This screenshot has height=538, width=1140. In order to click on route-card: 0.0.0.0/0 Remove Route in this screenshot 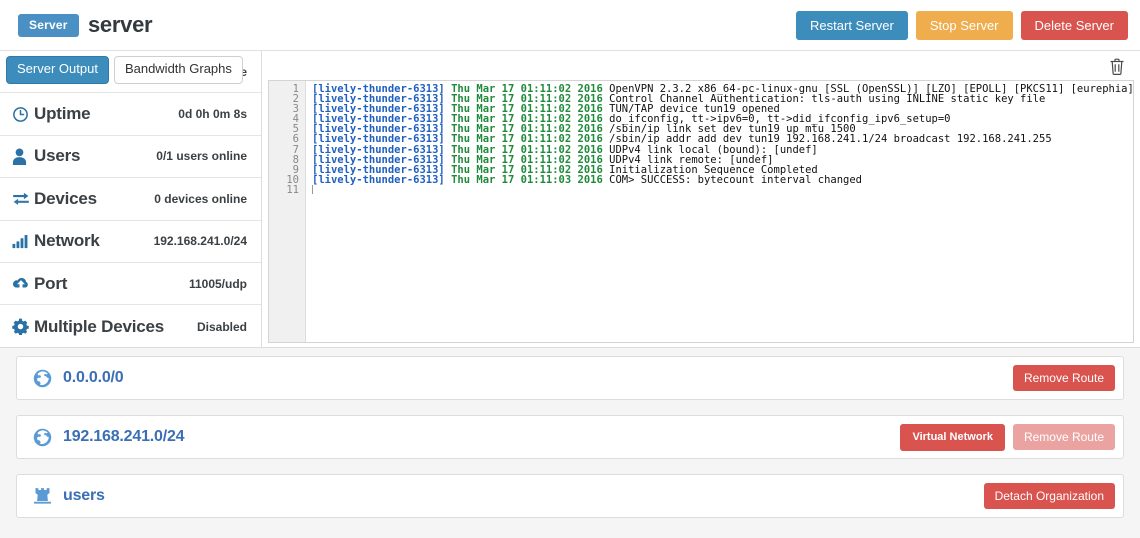, I will do `click(570, 378)`.